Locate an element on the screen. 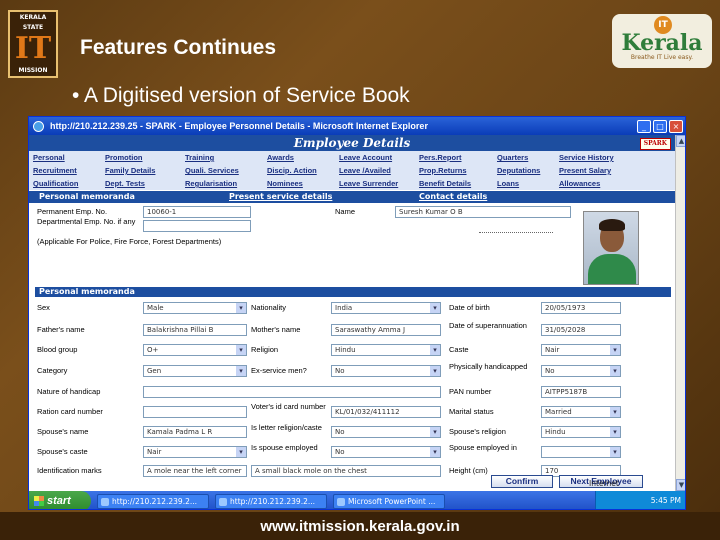  signature-image is located at coordinates (516, 226).